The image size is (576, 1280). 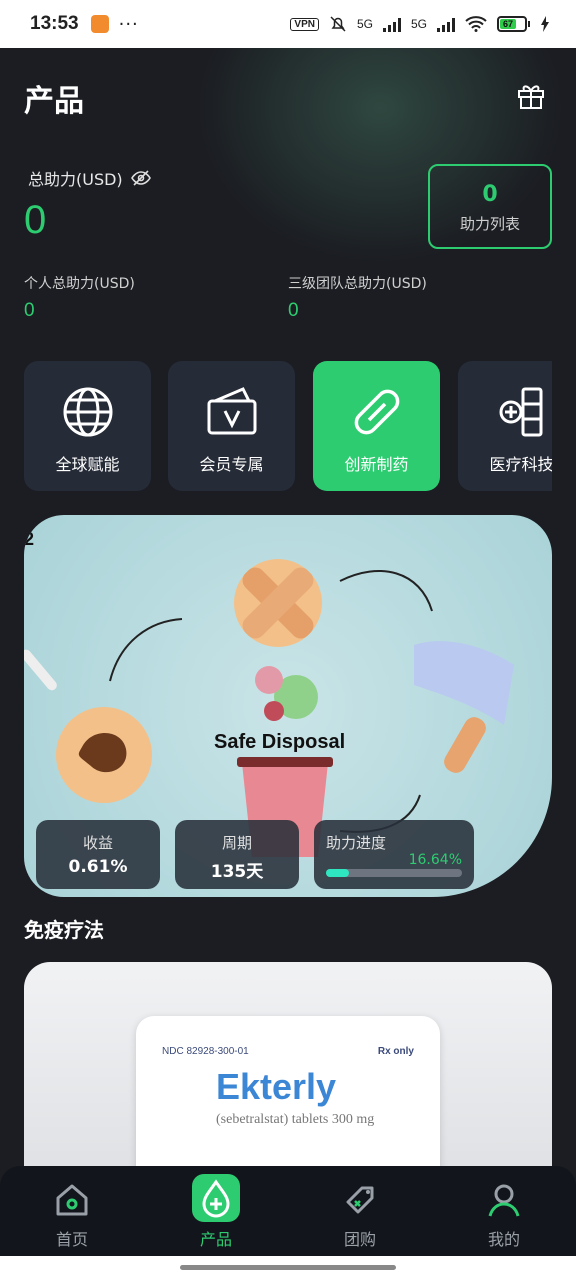 What do you see at coordinates (54, 101) in the screenshot?
I see `page-title: 产品` at bounding box center [54, 101].